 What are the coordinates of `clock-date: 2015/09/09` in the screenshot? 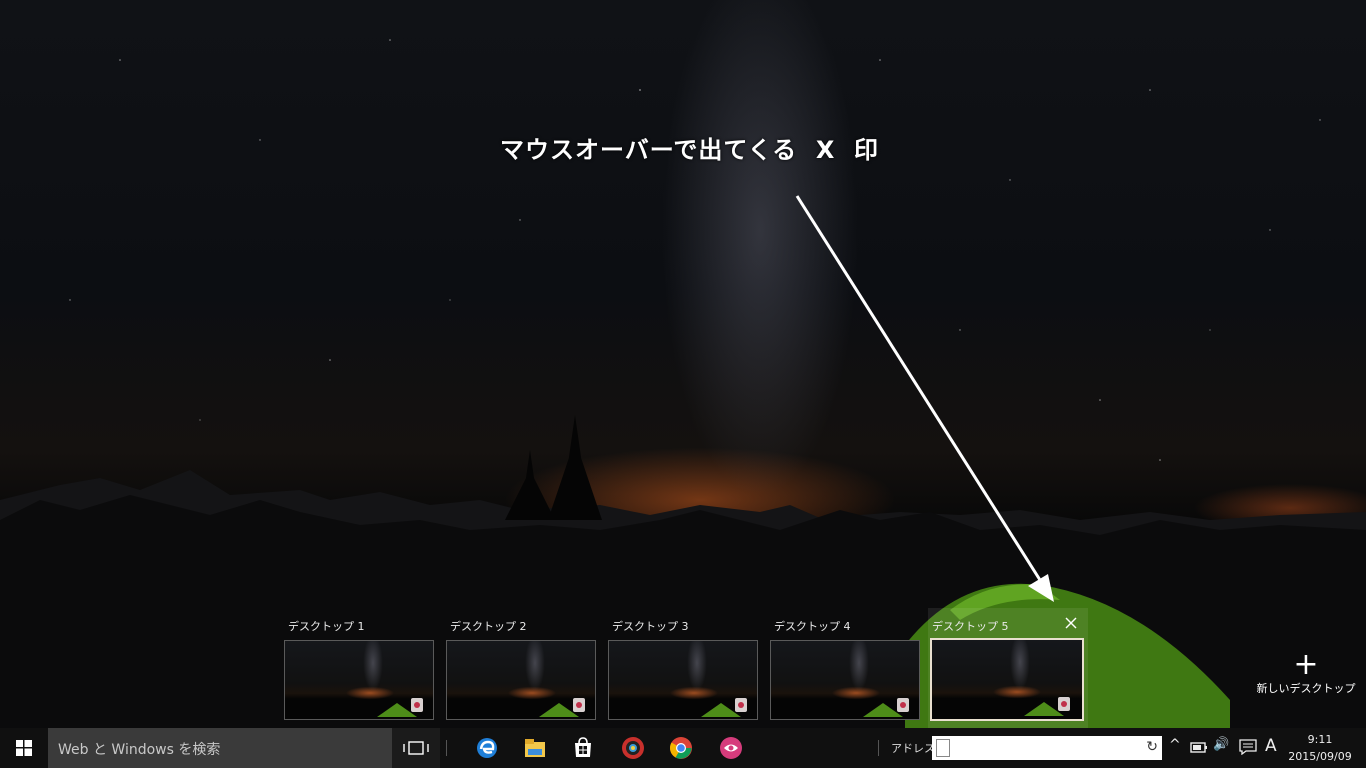 It's located at (1320, 756).